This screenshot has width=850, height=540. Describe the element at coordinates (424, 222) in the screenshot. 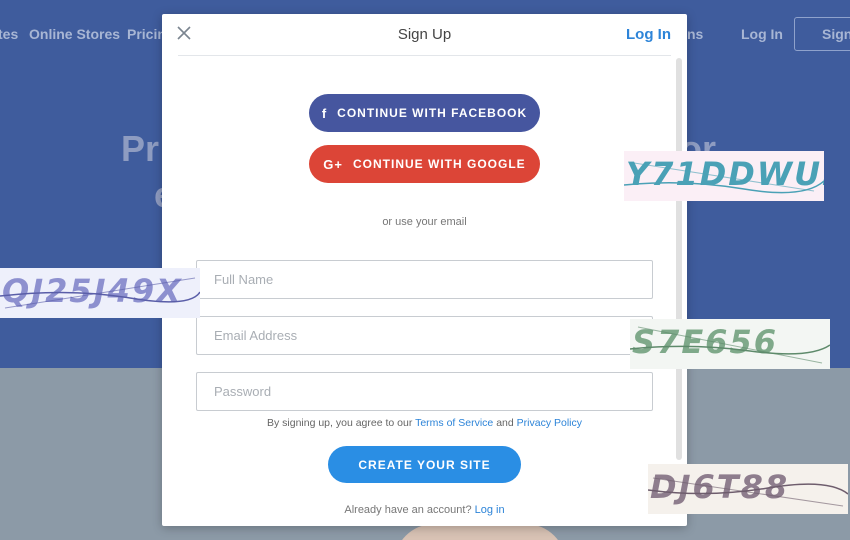

I see `or-use-email-text: or use your email` at that location.